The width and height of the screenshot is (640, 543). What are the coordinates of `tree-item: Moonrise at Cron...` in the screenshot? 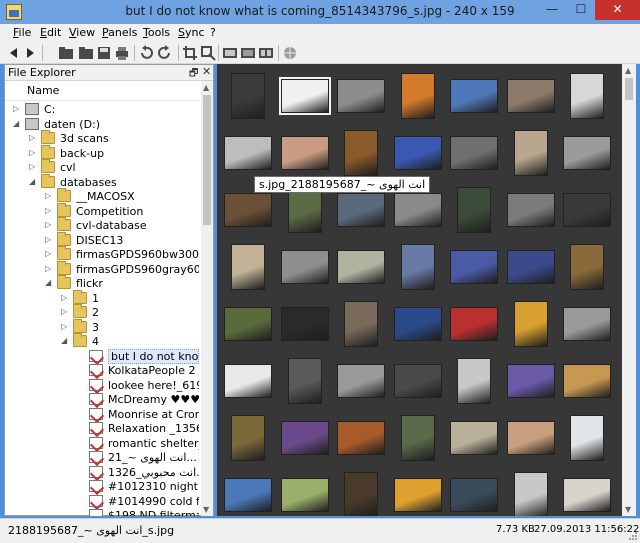 It's located at (103, 414).